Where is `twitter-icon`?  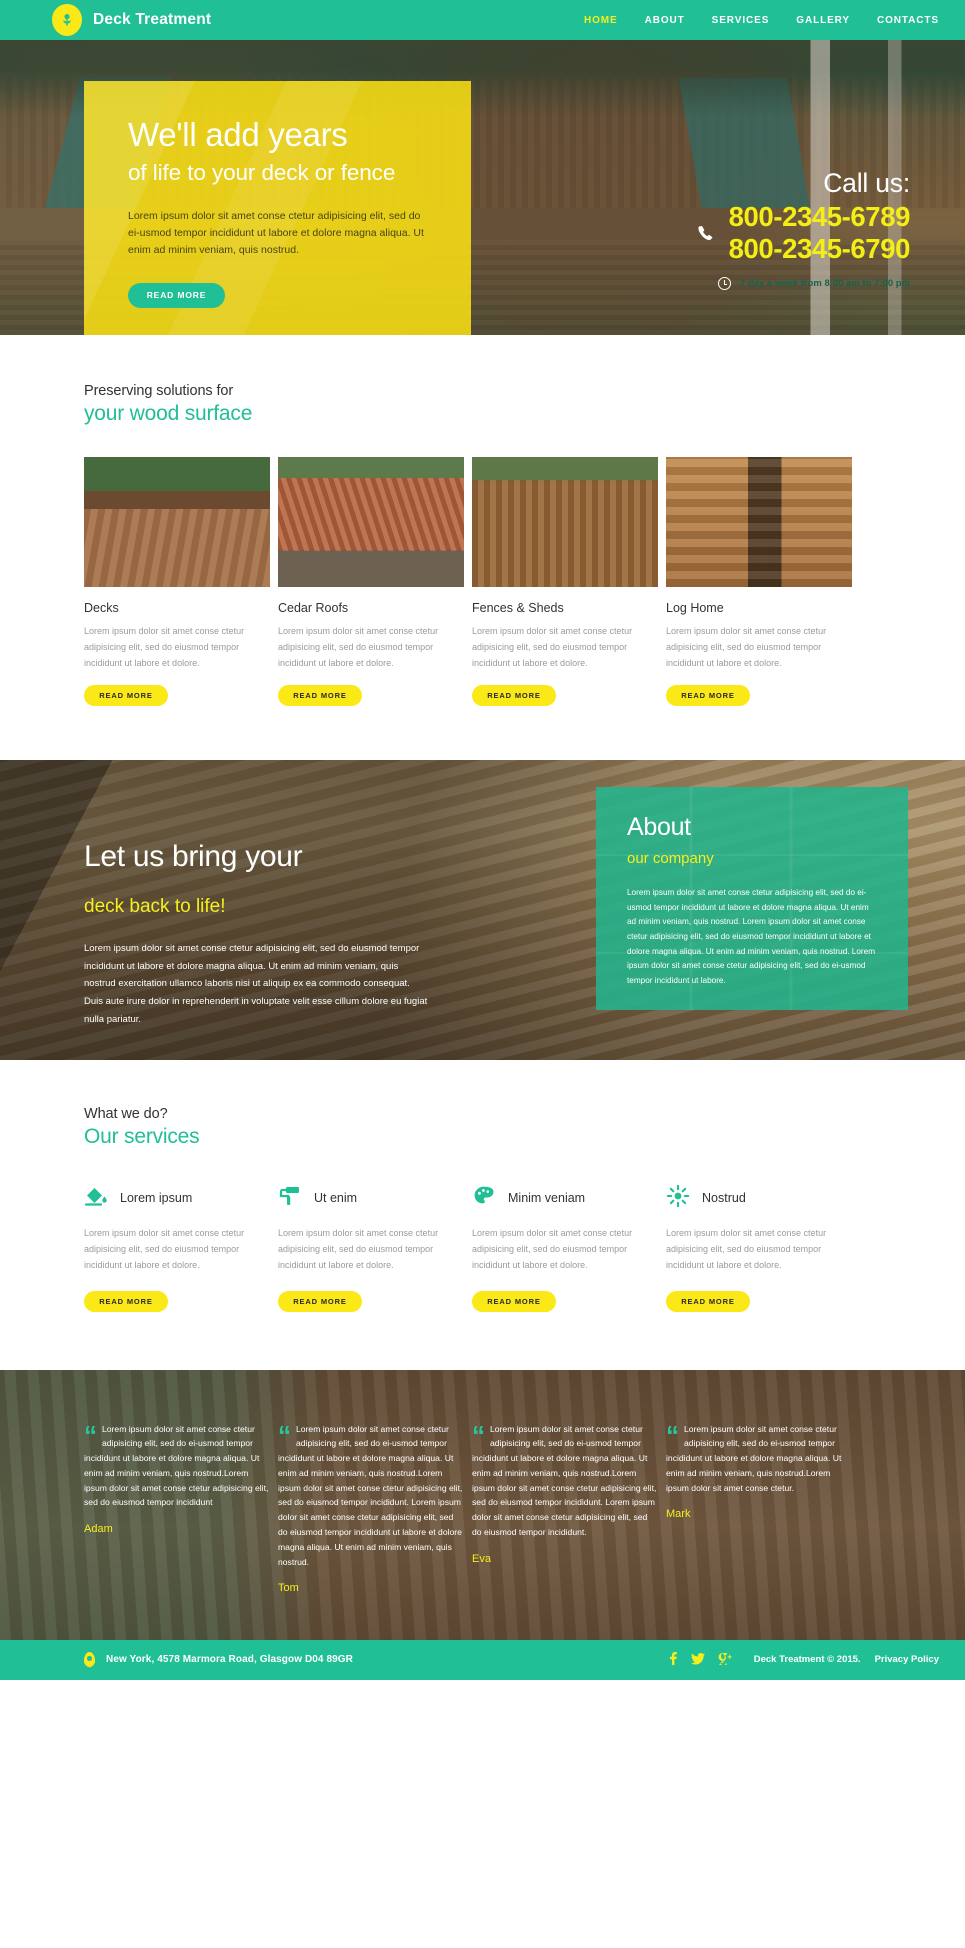
twitter-icon is located at coordinates (697, 1659).